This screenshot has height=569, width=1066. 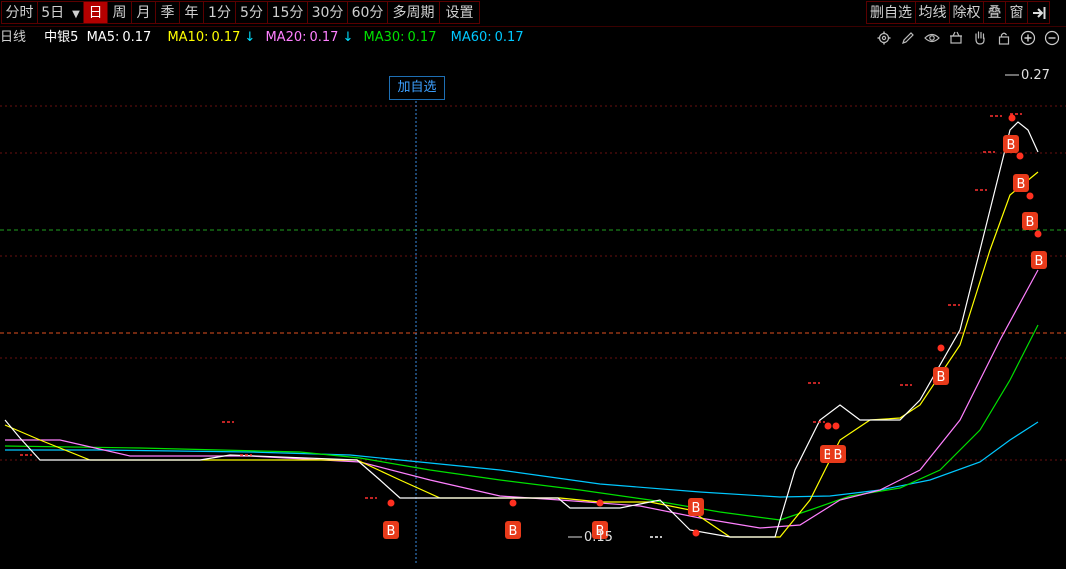 I want to click on right-tool-label: 删自选, so click(x=891, y=13).